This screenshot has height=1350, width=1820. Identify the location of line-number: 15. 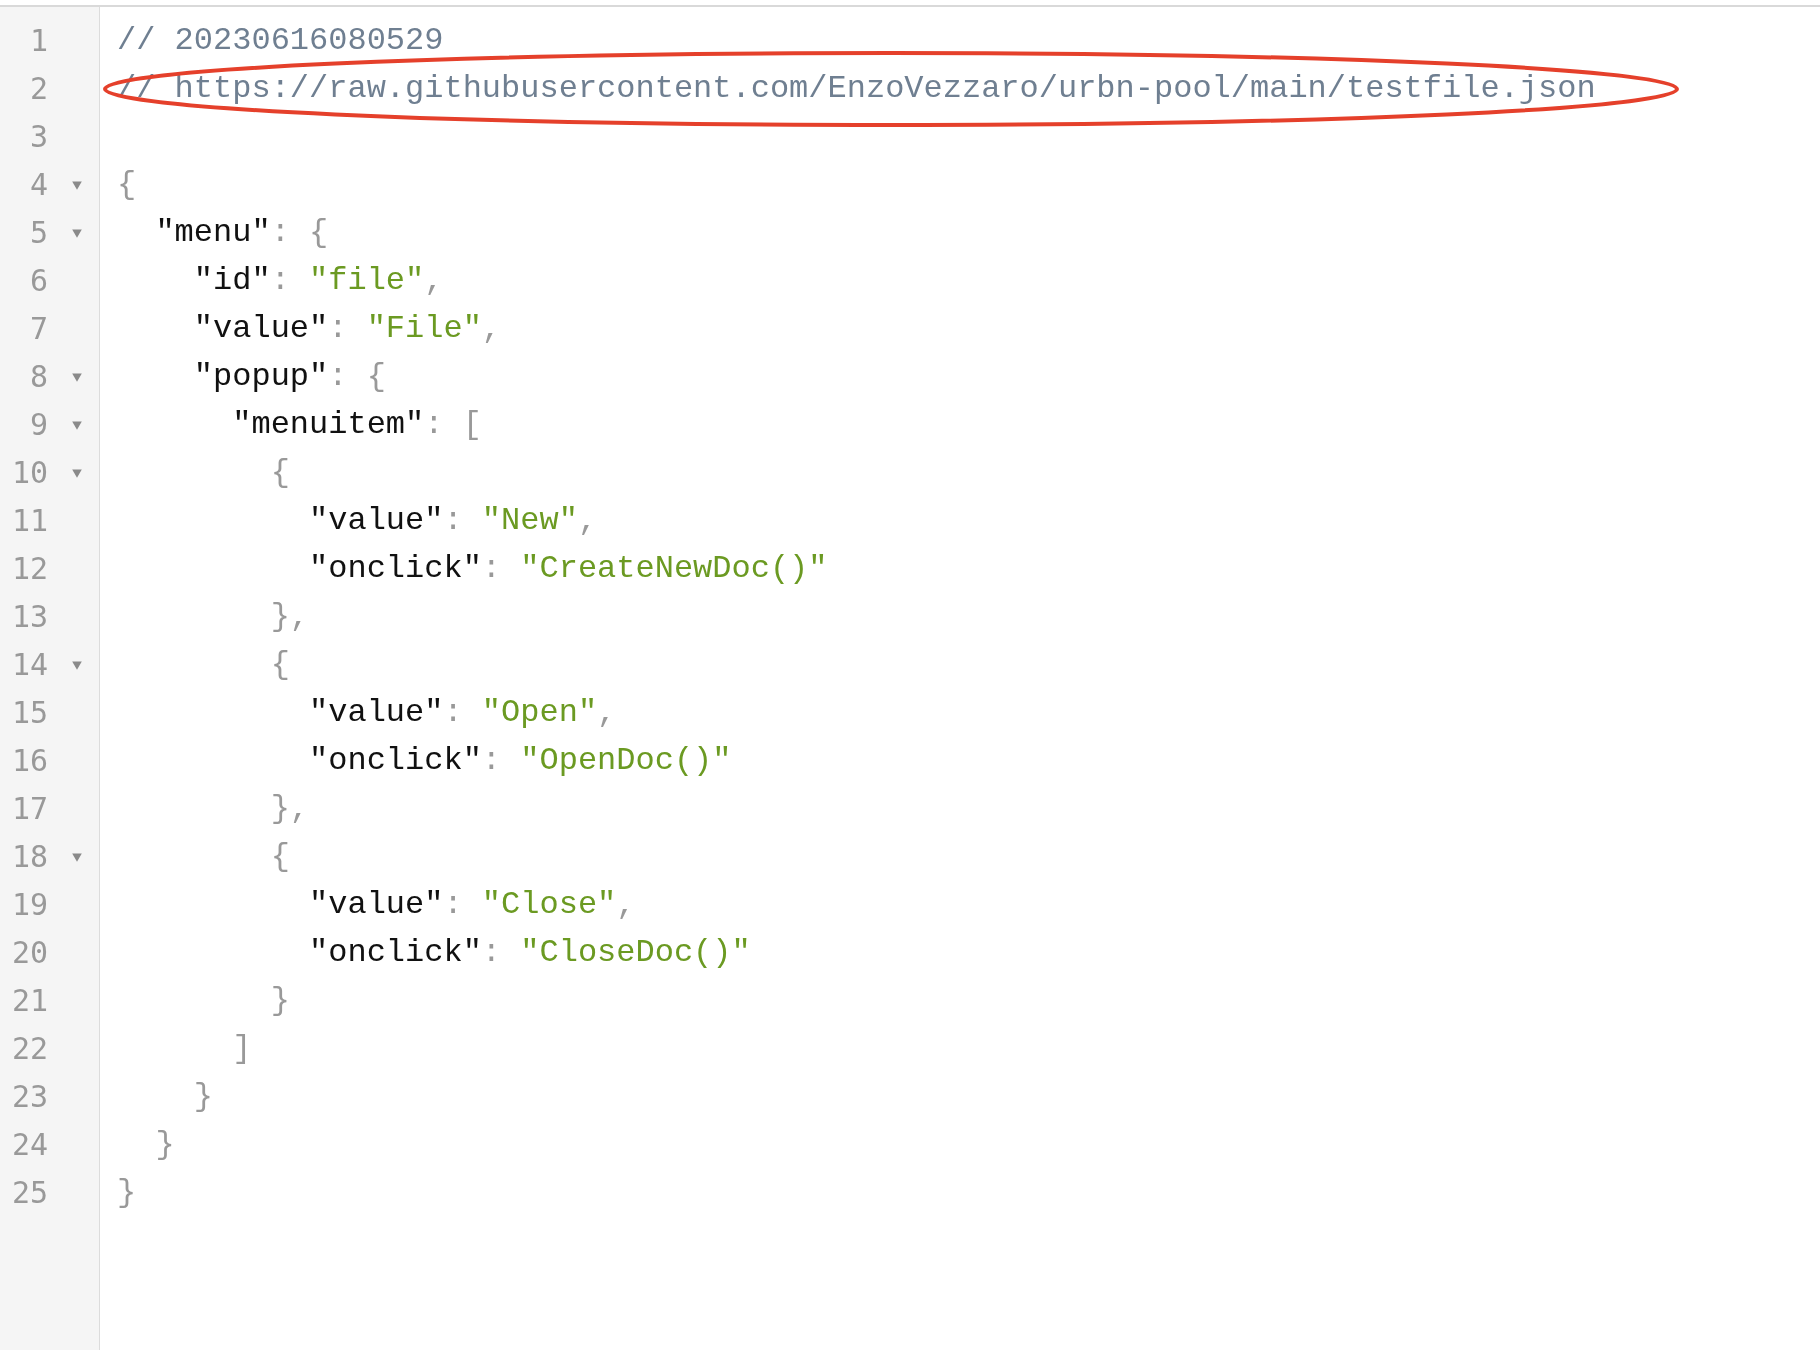
(29, 713).